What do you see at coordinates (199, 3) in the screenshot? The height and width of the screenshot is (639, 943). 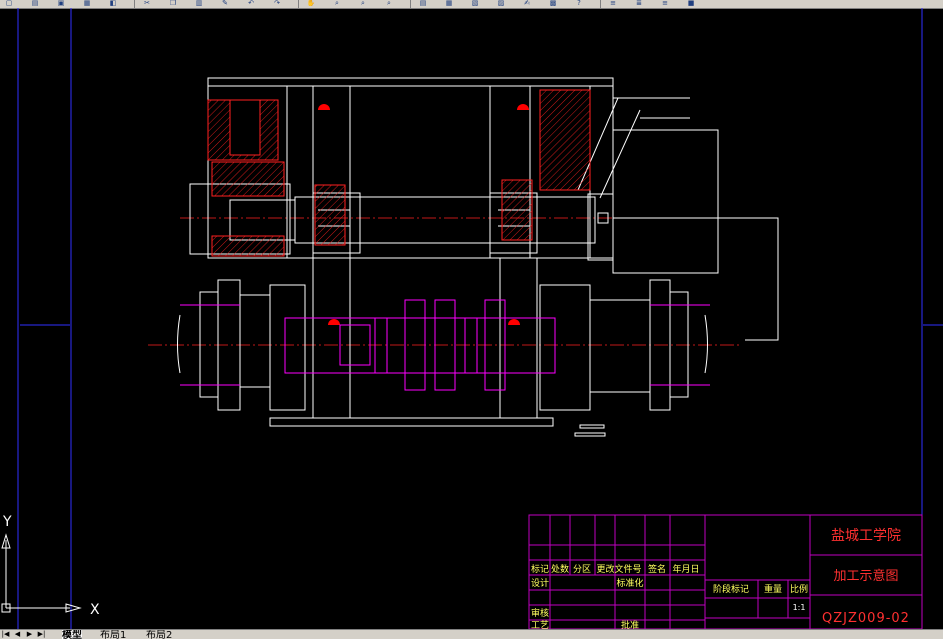 I see `paste-icon: ▥` at bounding box center [199, 3].